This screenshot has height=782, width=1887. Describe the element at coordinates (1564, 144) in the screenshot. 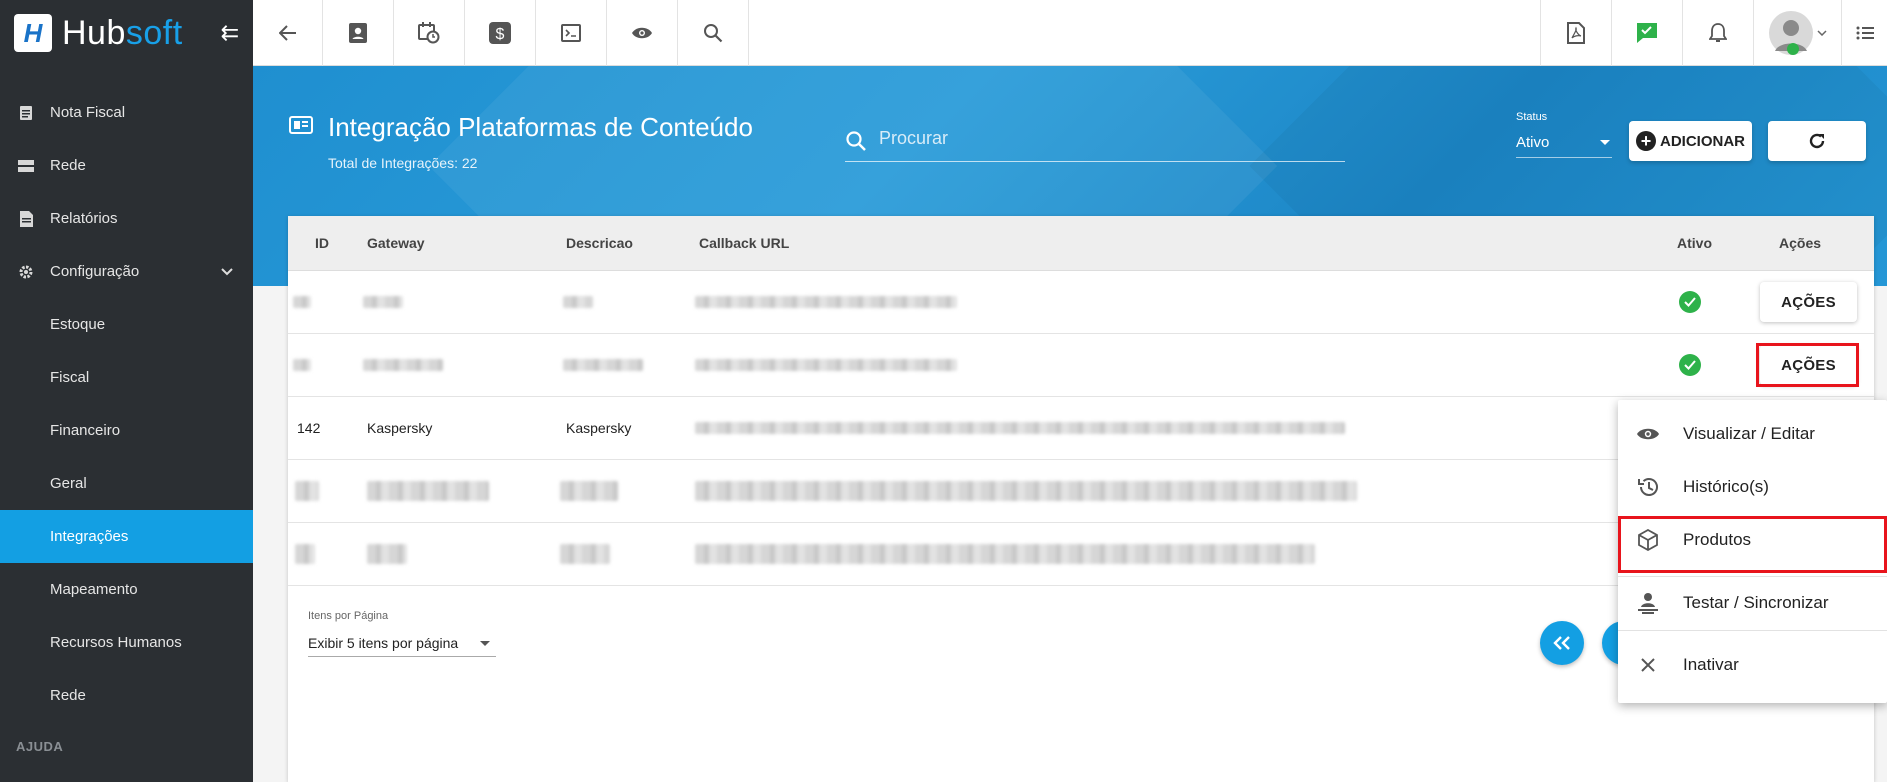

I see `status-select: Ativo` at that location.